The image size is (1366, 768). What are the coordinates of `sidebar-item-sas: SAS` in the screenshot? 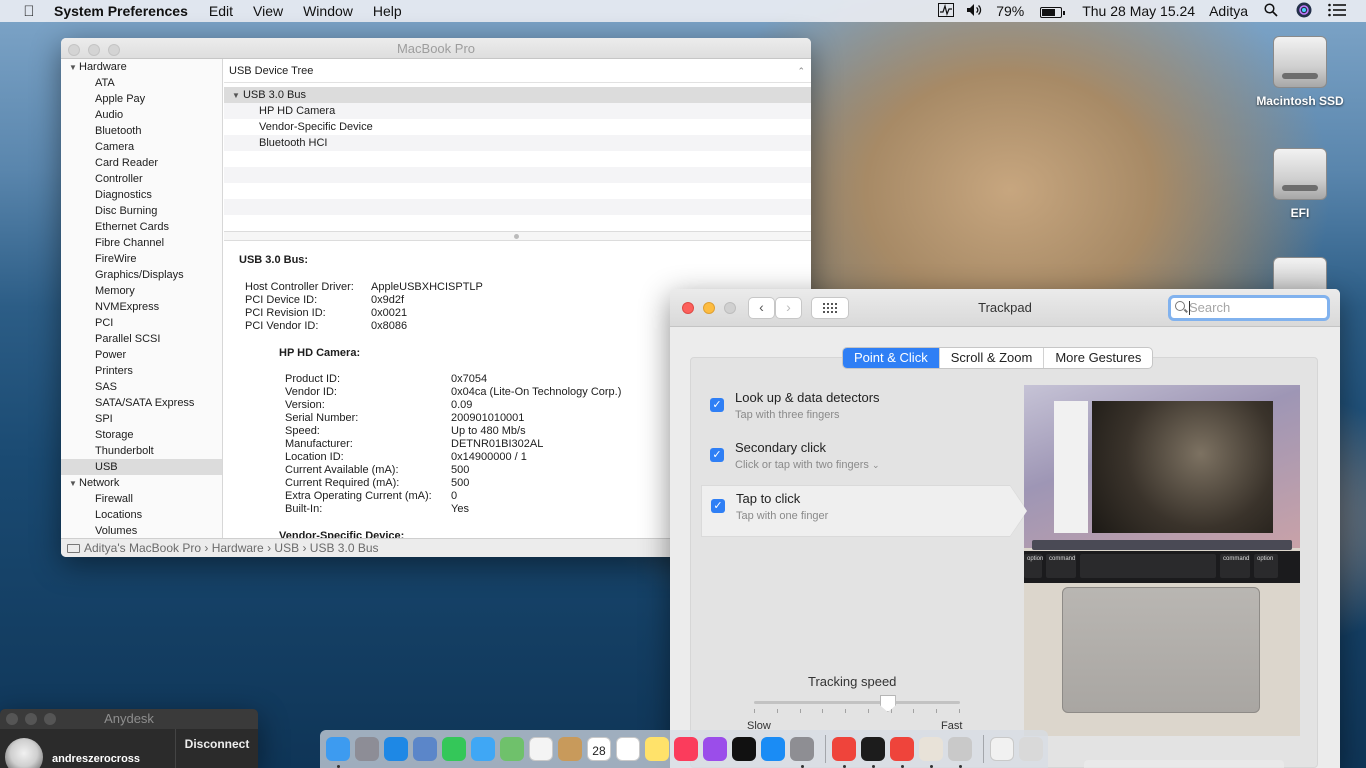 It's located at (141, 387).